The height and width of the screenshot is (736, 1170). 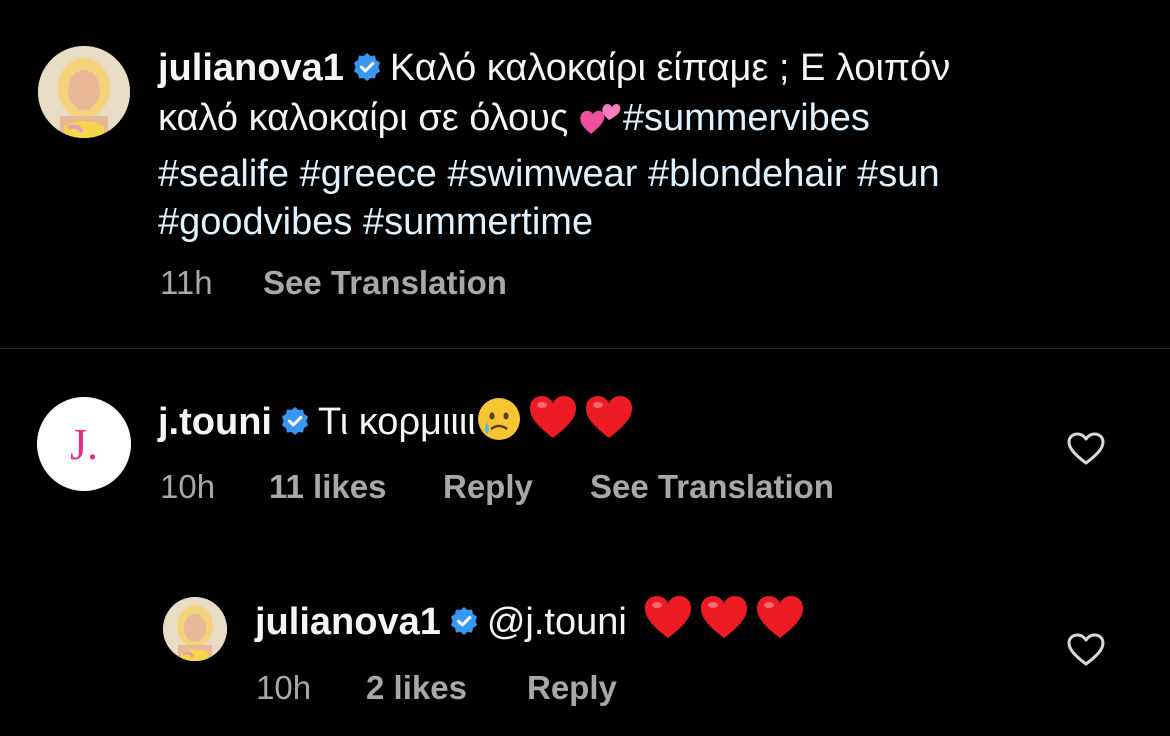 What do you see at coordinates (416, 688) in the screenshot?
I see `comment-2-likes: 2 likes` at bounding box center [416, 688].